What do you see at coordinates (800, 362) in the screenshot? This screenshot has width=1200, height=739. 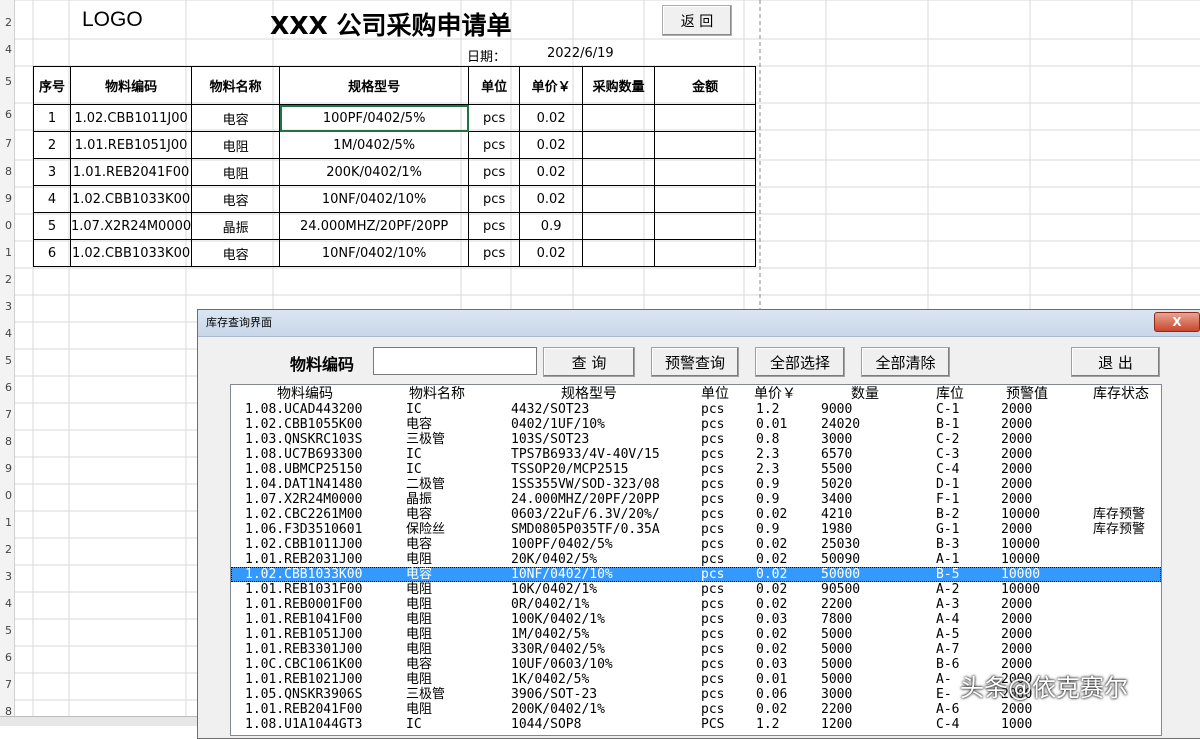 I see `select-all-button: 全部选择` at bounding box center [800, 362].